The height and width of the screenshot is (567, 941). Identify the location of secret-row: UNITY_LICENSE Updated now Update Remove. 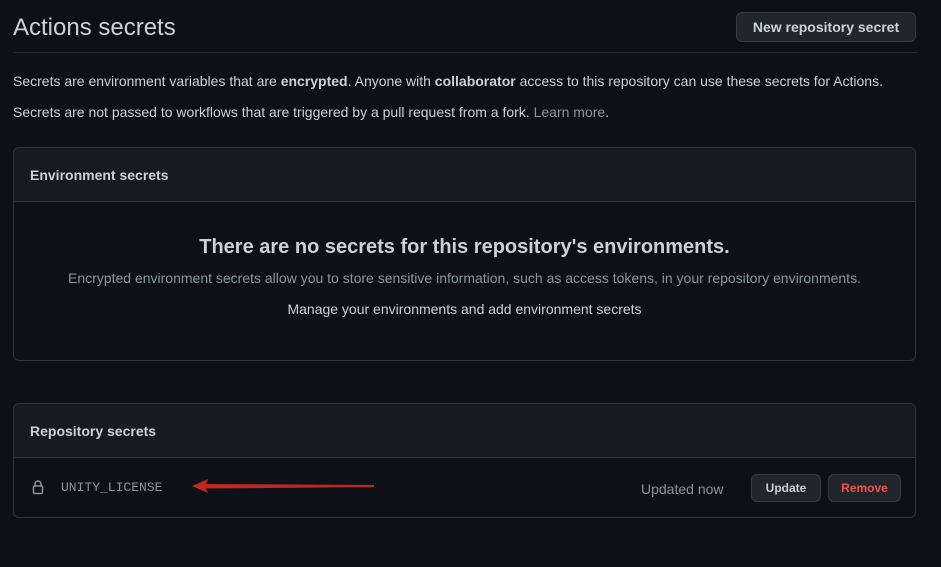
(464, 487).